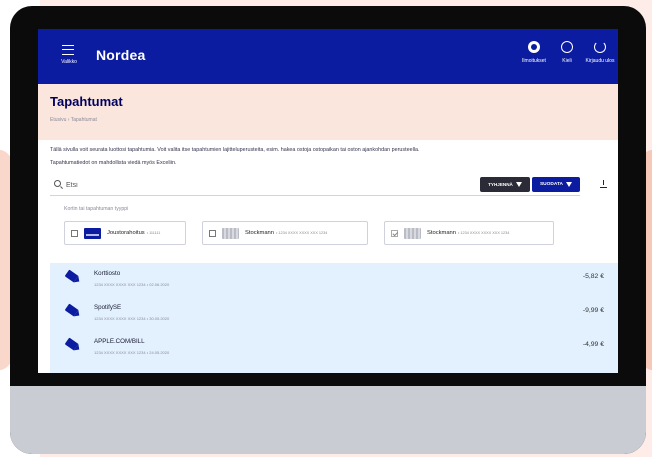 This screenshot has height=457, width=652. I want to click on breadcrumb: Etusivu › Tapahtumat, so click(73, 120).